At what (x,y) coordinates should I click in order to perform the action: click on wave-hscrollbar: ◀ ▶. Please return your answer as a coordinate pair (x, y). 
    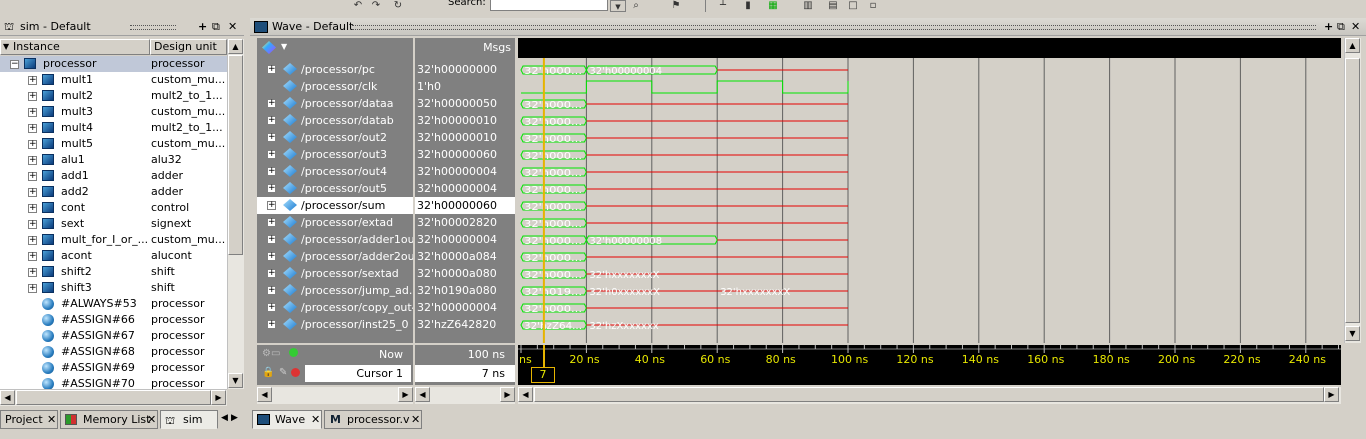
    Looking at the image, I should click on (929, 395).